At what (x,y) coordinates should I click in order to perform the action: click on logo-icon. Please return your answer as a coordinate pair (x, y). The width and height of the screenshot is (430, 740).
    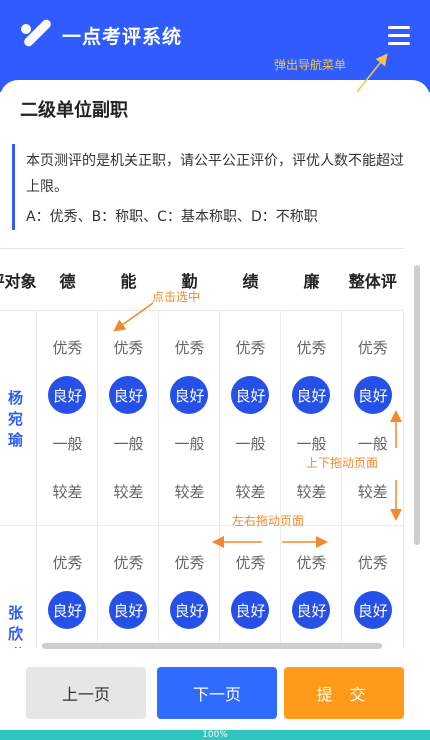
    Looking at the image, I should click on (35, 34).